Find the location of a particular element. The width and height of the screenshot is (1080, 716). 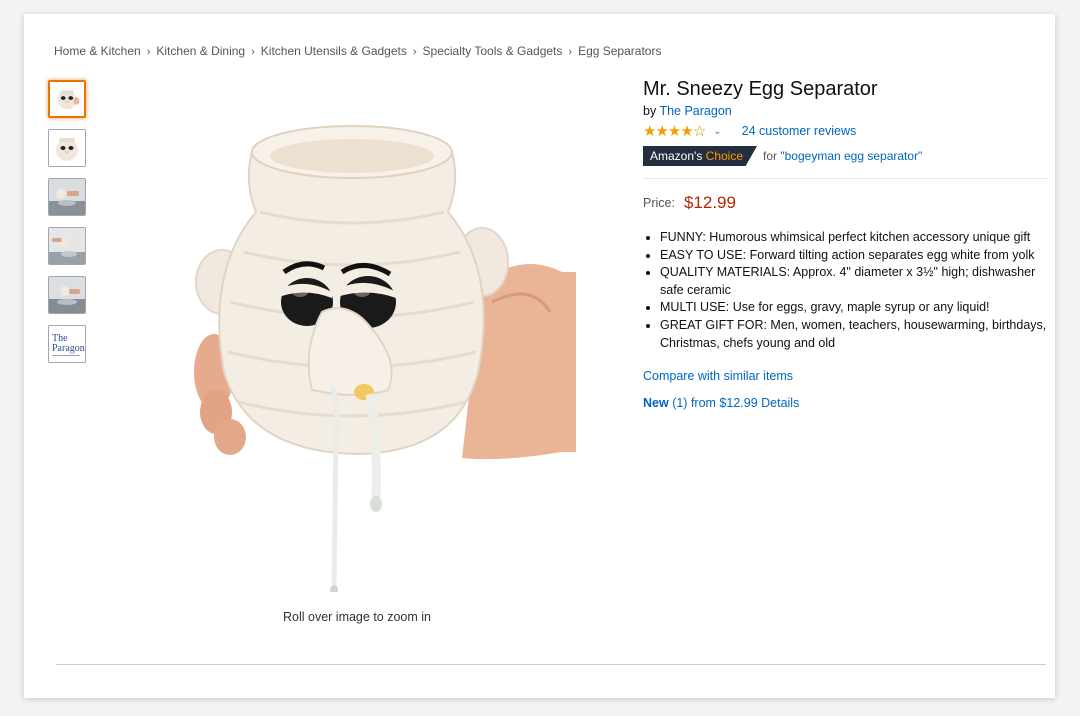

price-row: Price: $12.99 is located at coordinates (845, 203).